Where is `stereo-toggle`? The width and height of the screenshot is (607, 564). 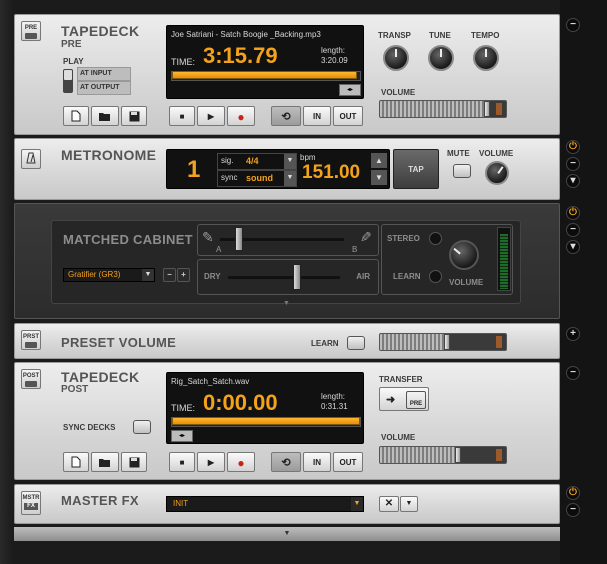 stereo-toggle is located at coordinates (435, 238).